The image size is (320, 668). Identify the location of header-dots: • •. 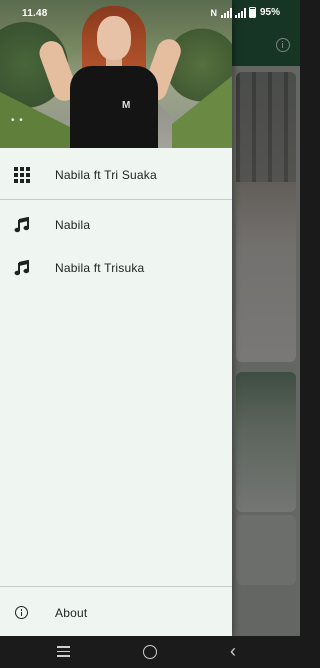
(17, 120).